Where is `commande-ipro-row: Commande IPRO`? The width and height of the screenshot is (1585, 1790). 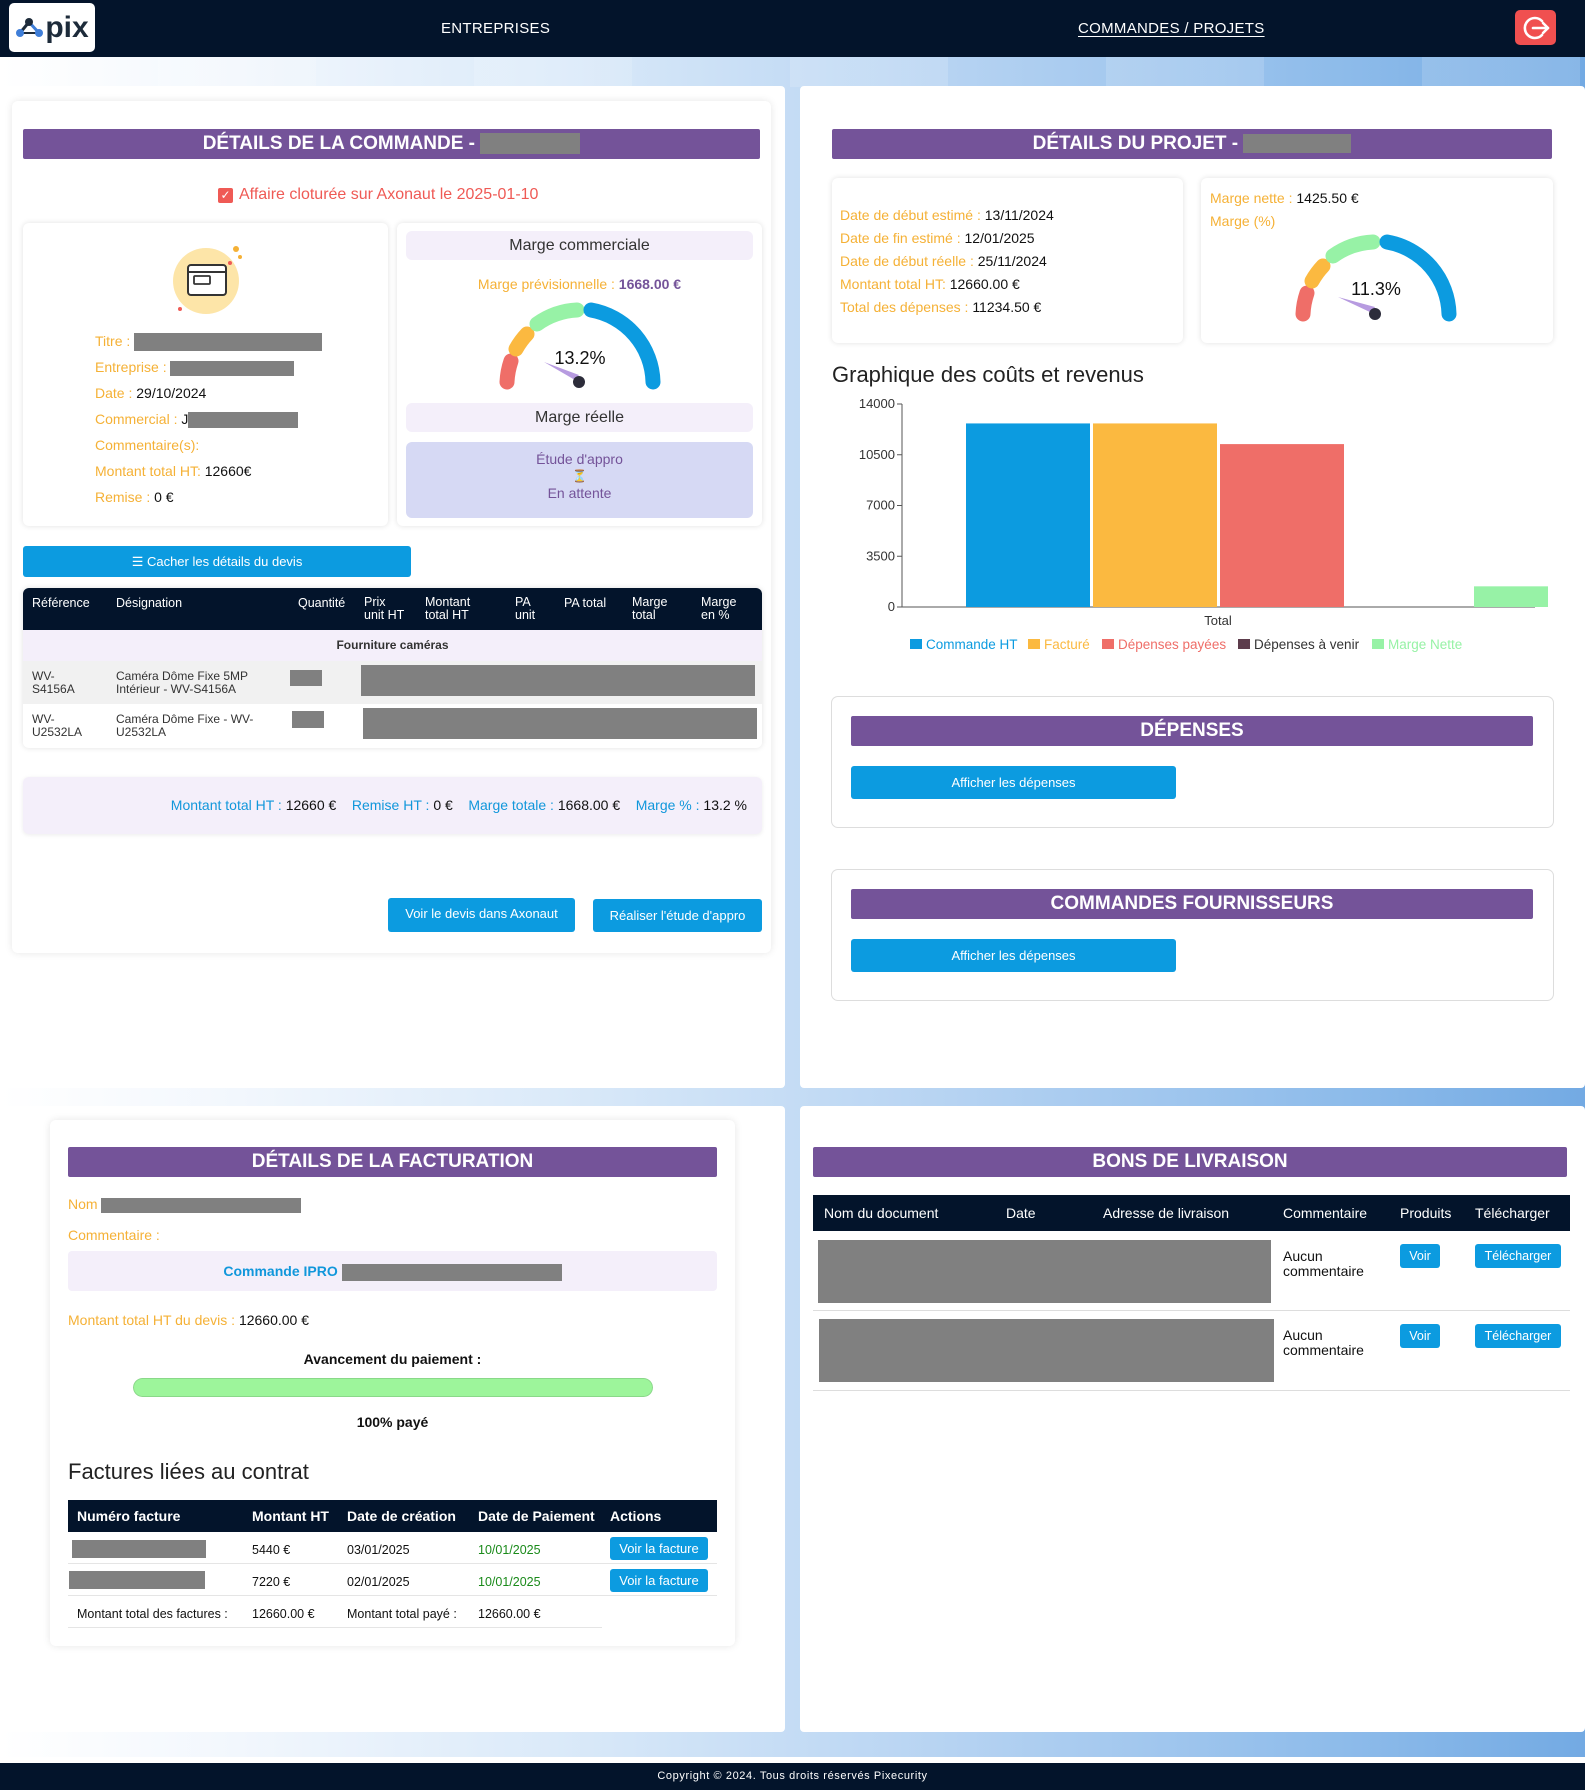
commande-ipro-row: Commande IPRO is located at coordinates (392, 1271).